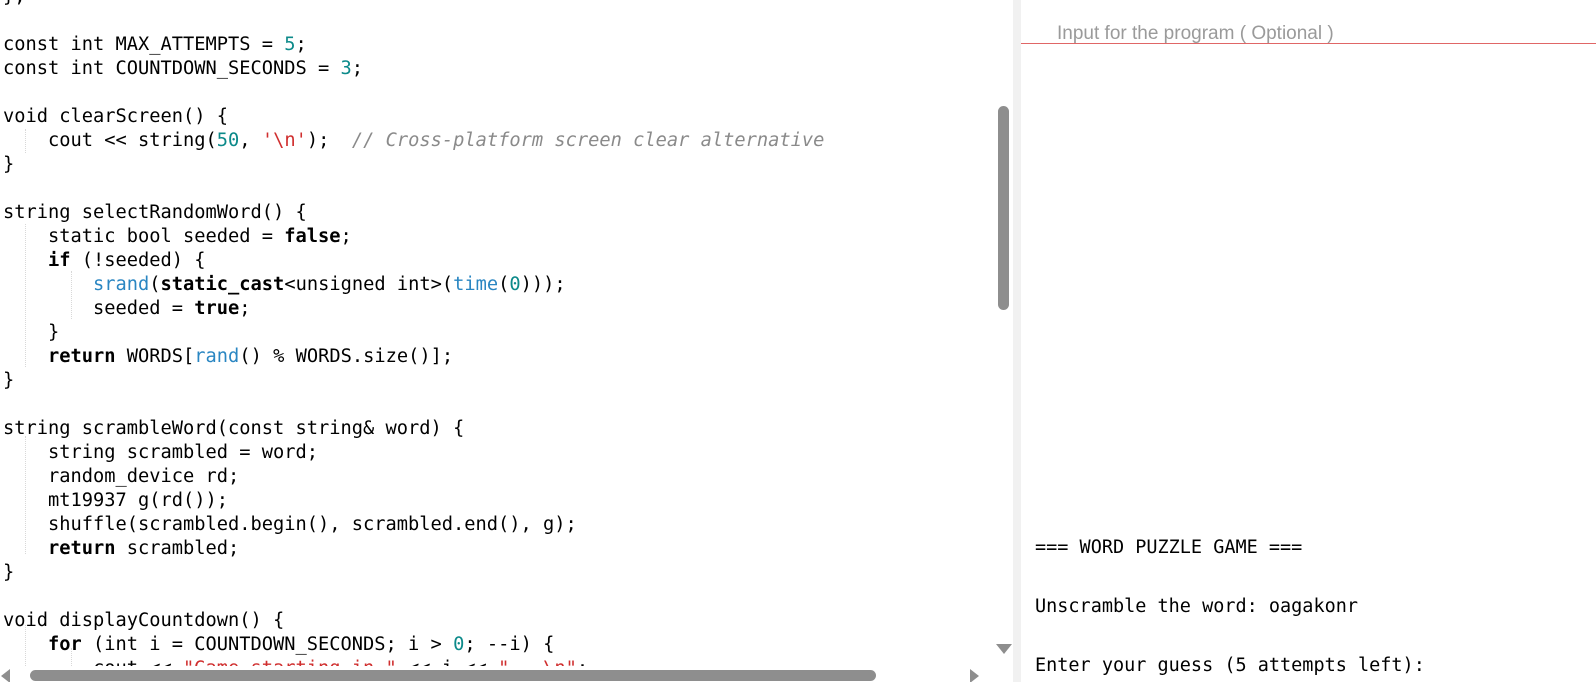  I want to click on code-line: string selectRandomWord() {, so click(413, 213).